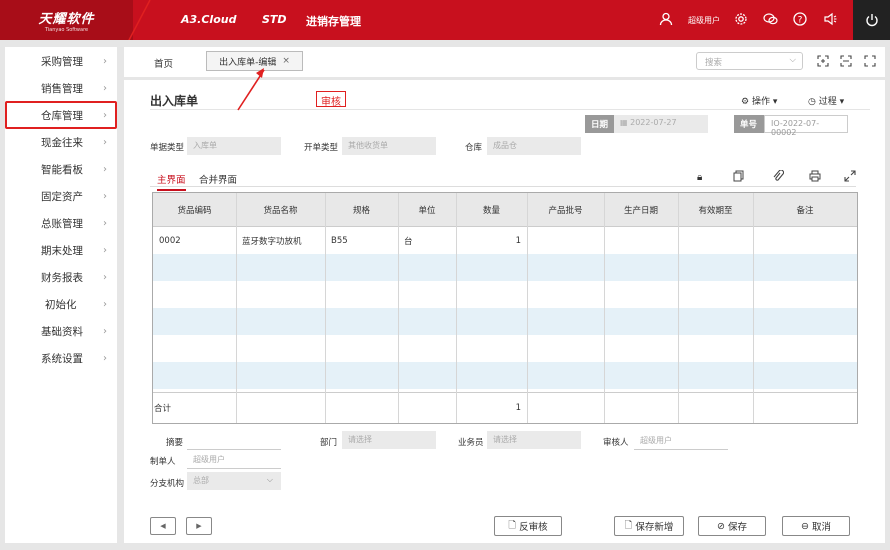 The width and height of the screenshot is (890, 550). Describe the element at coordinates (749, 61) in the screenshot. I see `search-input: 搜索 ⌵` at that location.